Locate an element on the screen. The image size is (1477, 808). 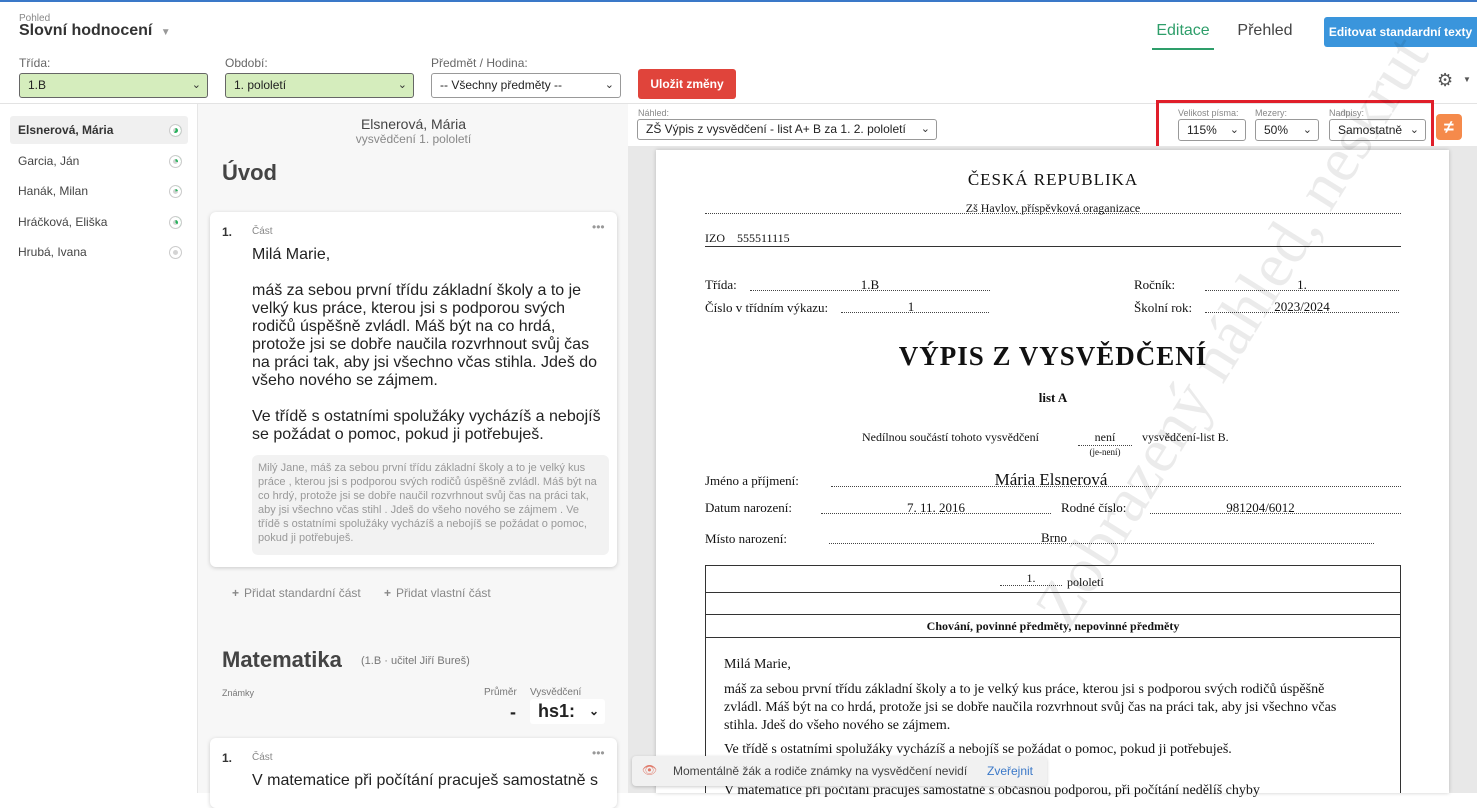
view-title: Slovní hodnocení is located at coordinates (86, 30).